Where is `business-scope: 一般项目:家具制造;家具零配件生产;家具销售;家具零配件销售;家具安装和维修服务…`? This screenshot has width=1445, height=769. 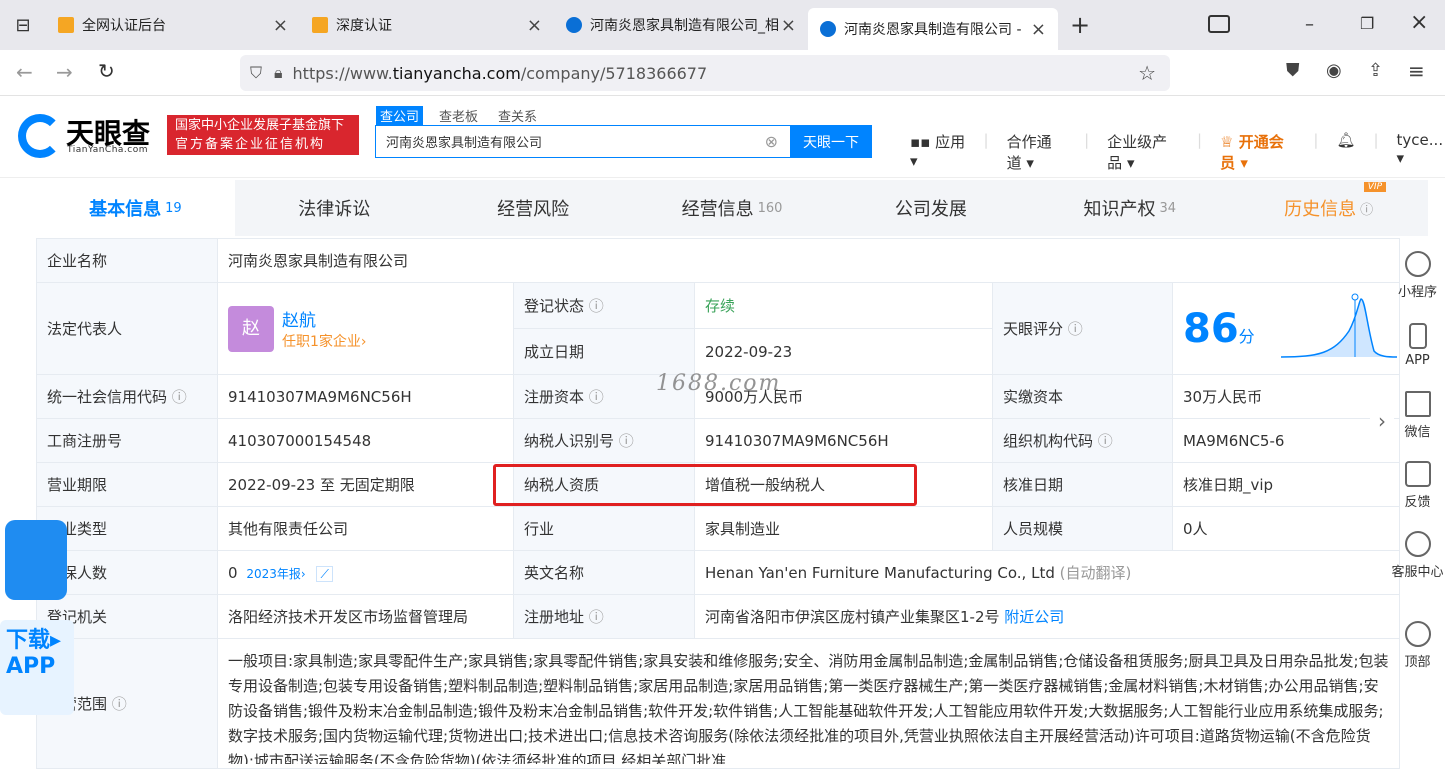 business-scope: 一般项目:家具制造;家具零配件生产;家具销售;家具零配件销售;家具安装和维修服务… is located at coordinates (808, 703).